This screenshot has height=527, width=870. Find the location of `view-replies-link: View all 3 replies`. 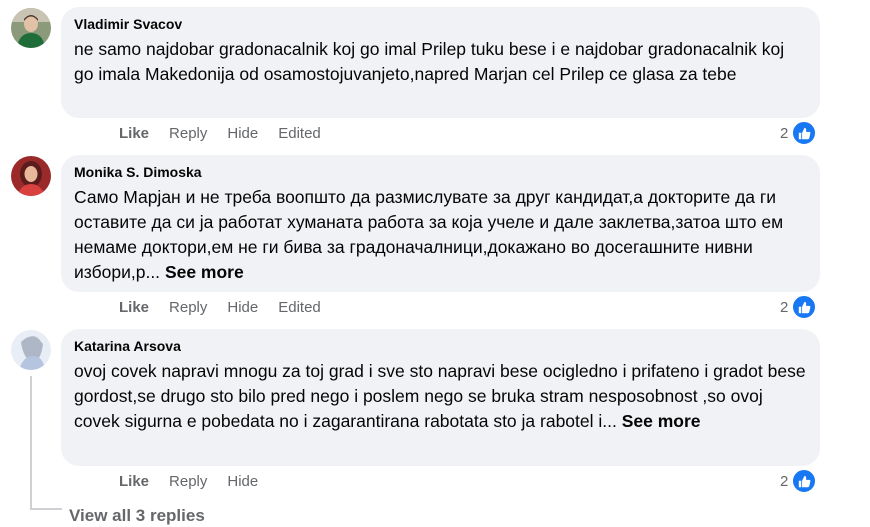

view-replies-link: View all 3 replies is located at coordinates (137, 516).